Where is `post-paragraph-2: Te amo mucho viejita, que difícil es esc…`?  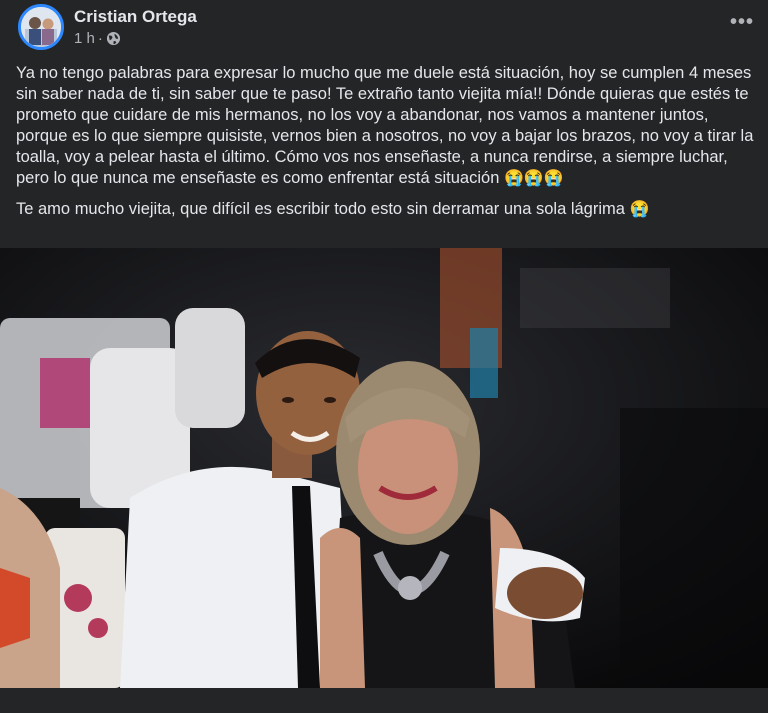 post-paragraph-2: Te amo mucho viejita, que difícil es esc… is located at coordinates (386, 209).